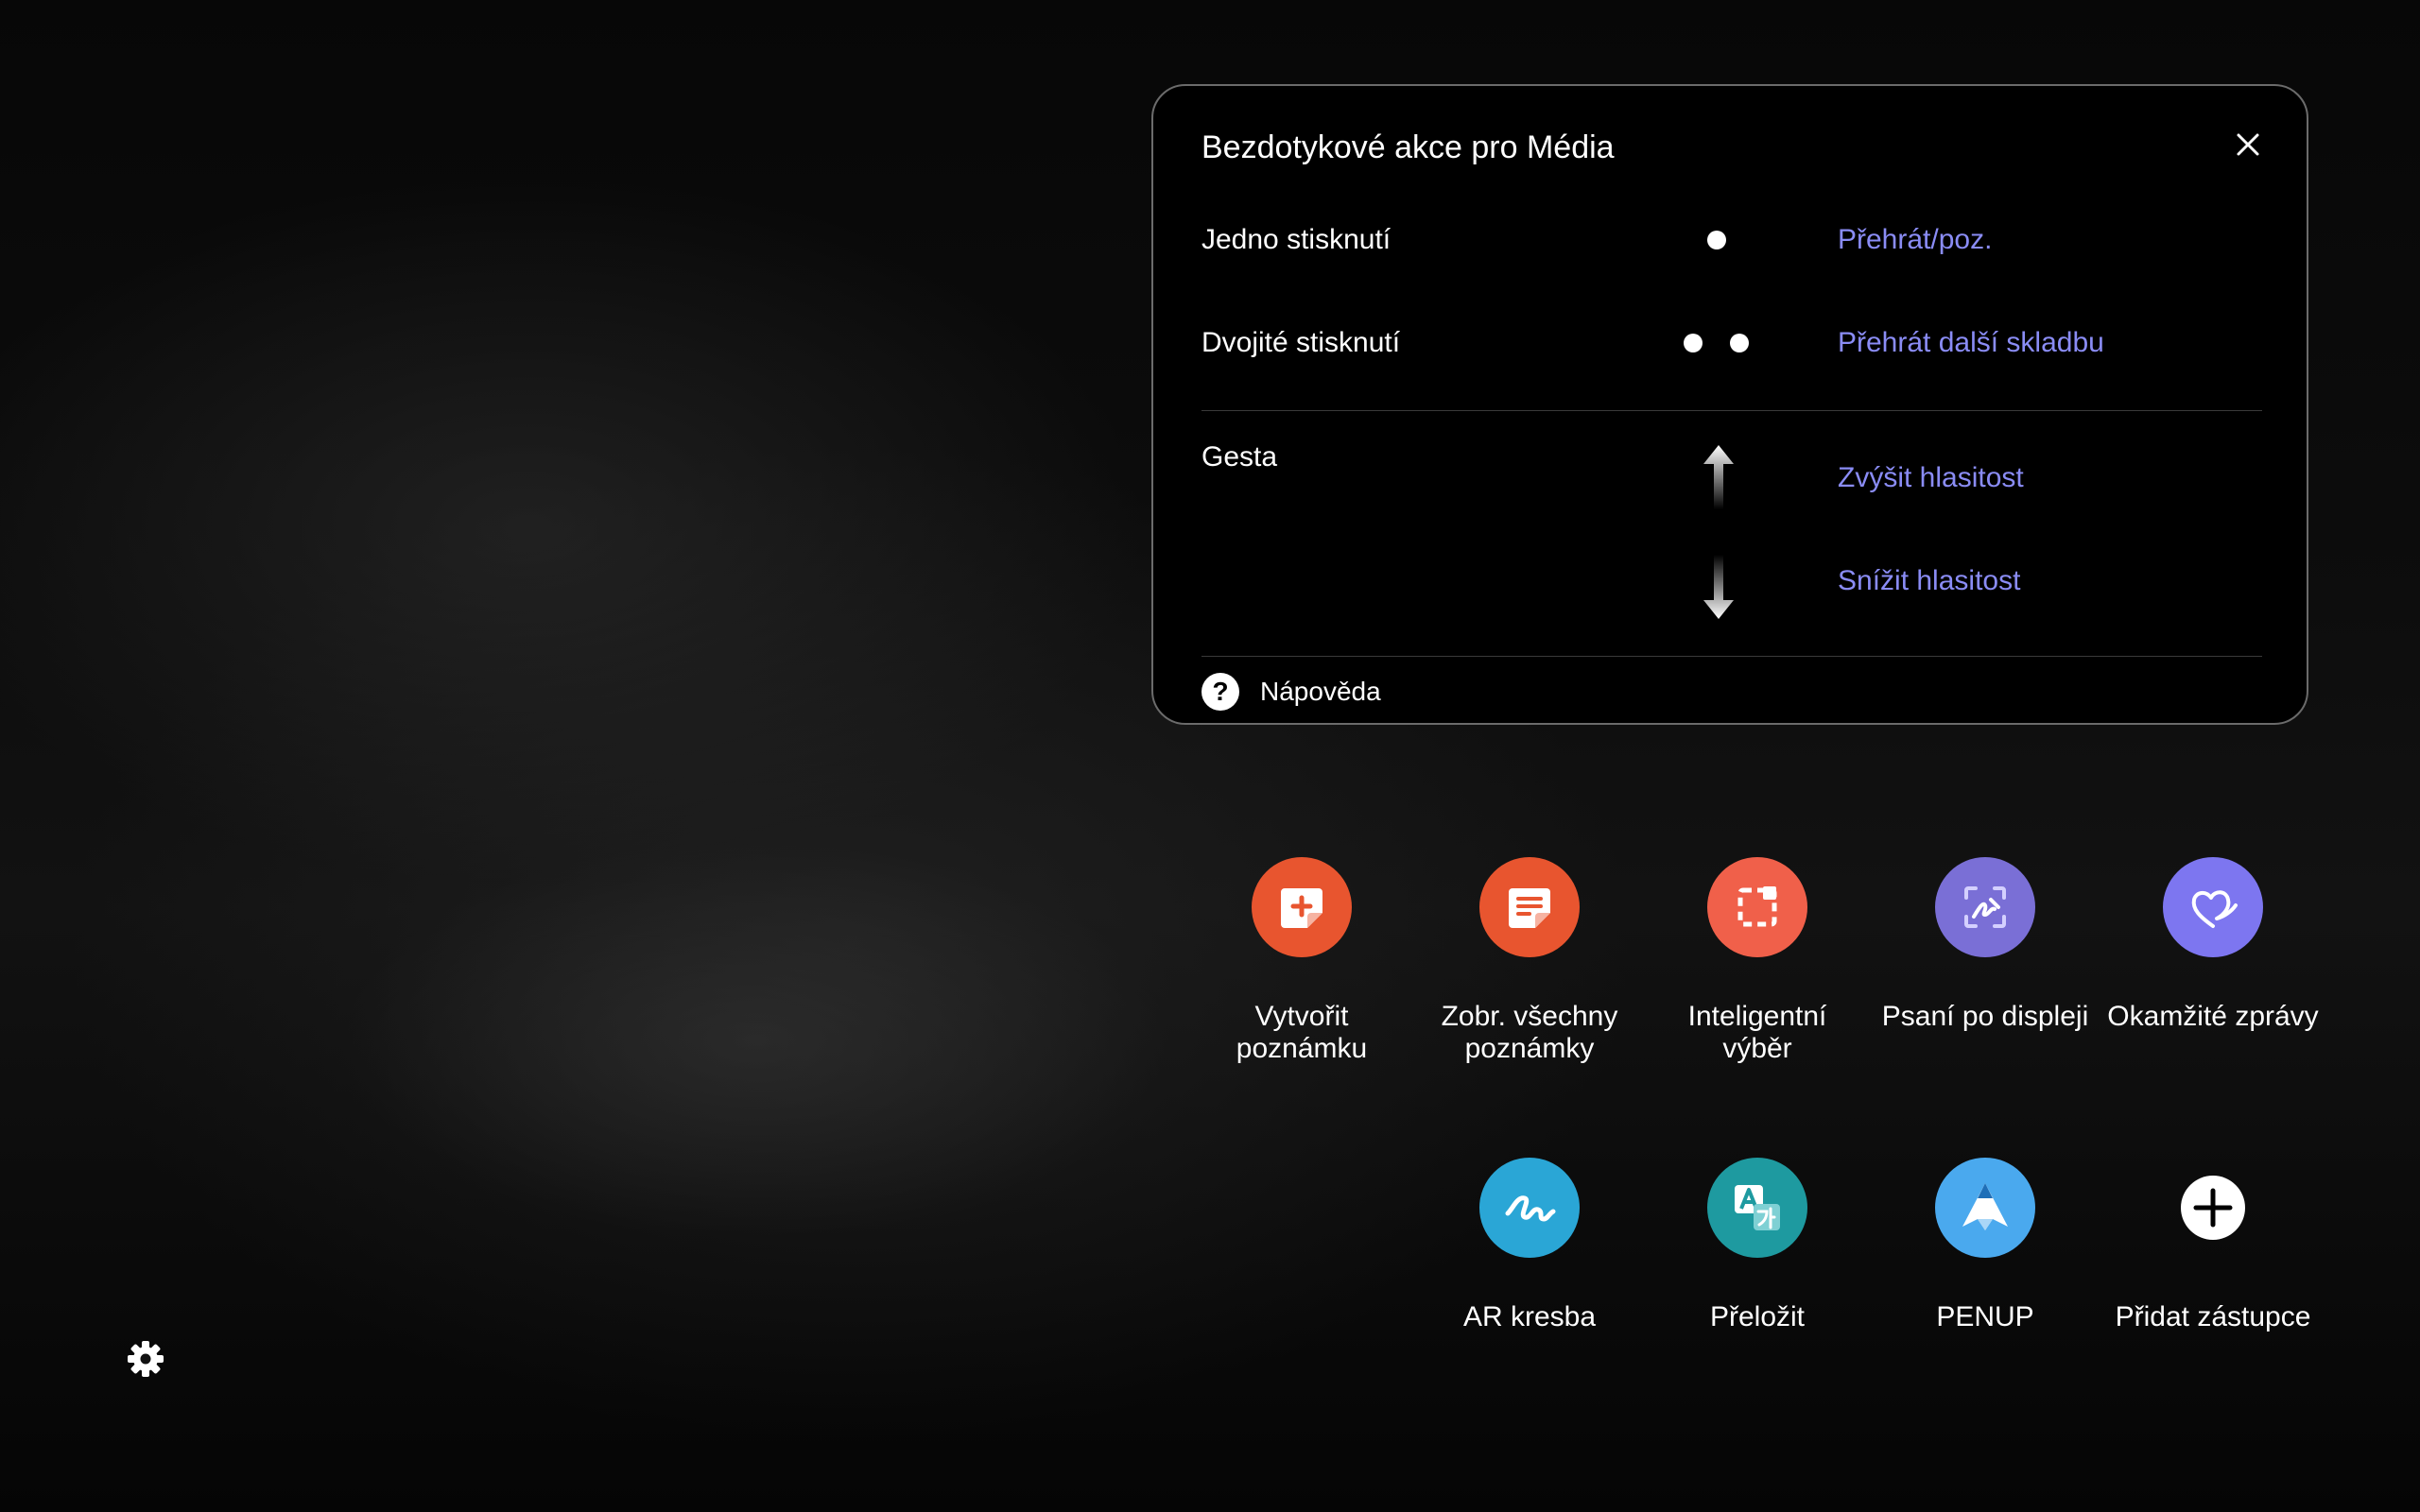 This screenshot has width=2420, height=1512. I want to click on shortcut-label: Přeložit, so click(1758, 1316).